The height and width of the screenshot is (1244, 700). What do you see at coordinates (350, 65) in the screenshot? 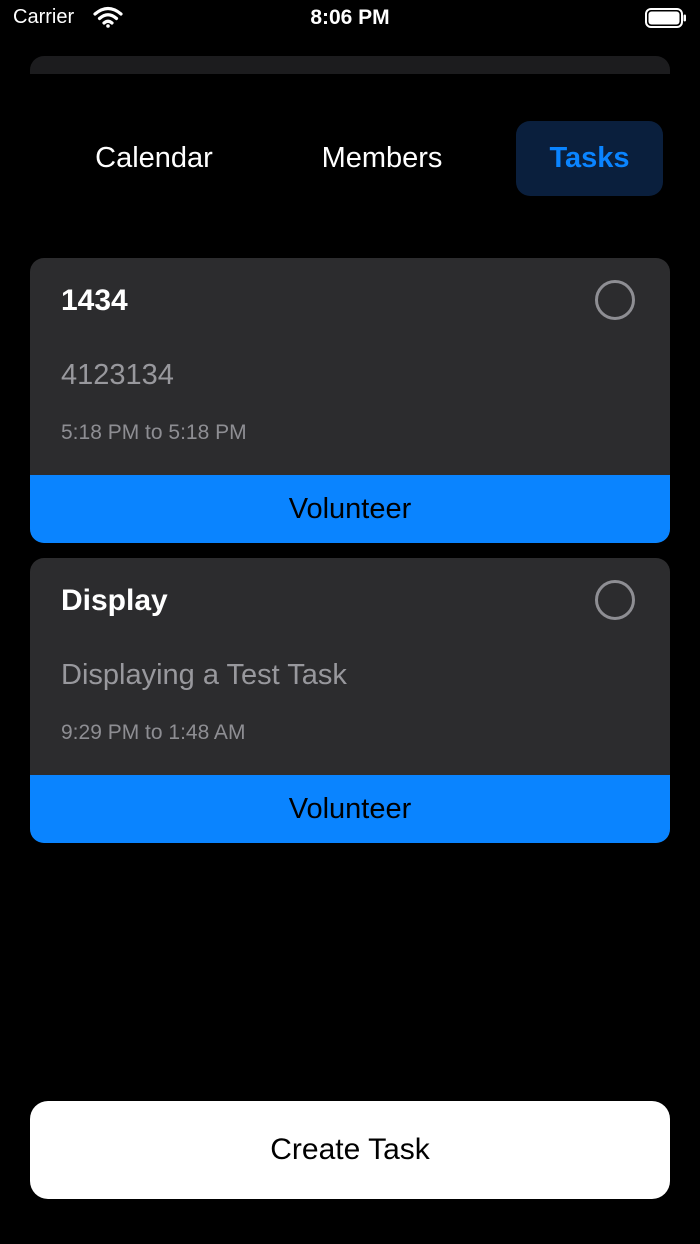
I see `sheet-edge` at bounding box center [350, 65].